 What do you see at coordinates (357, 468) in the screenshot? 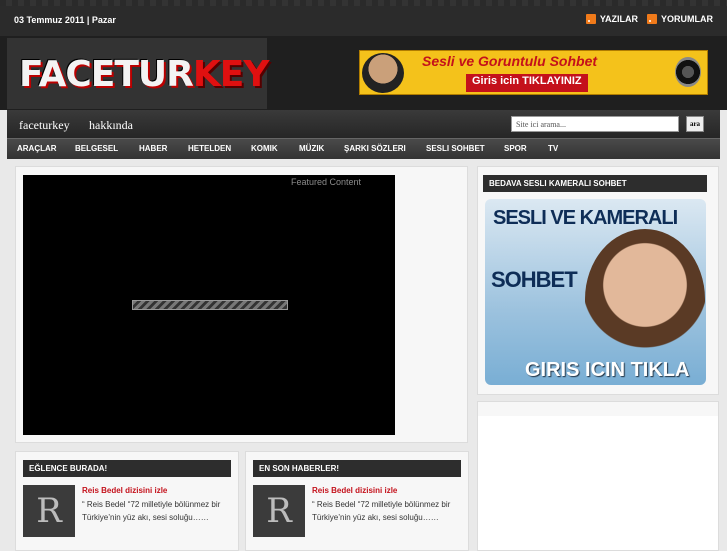
I see `latest-news-heading: EN SON HABERLER!` at bounding box center [357, 468].